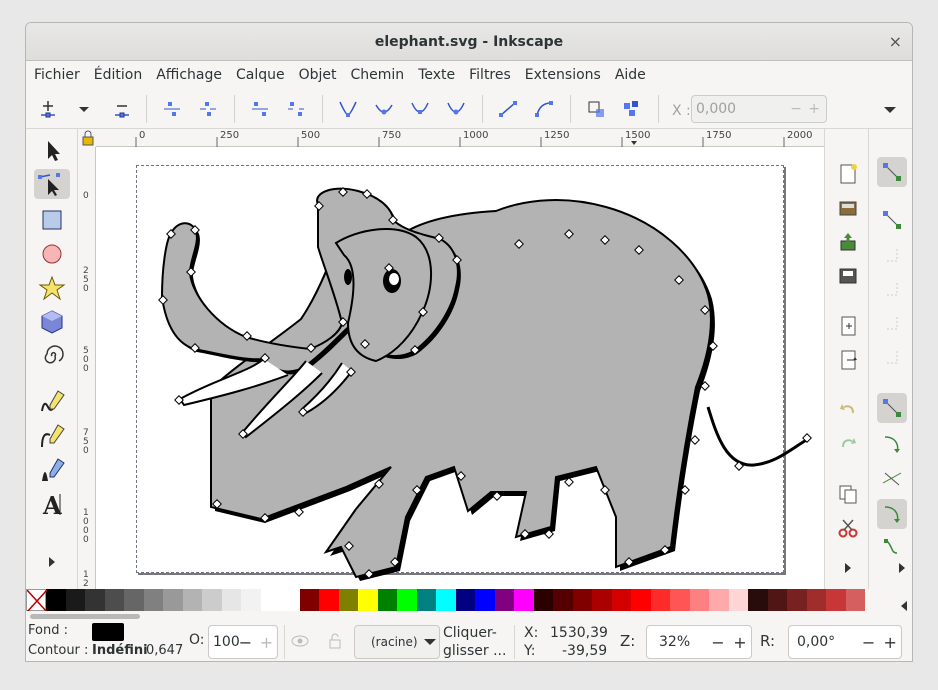 The image size is (938, 690). I want to click on text-tool-icon: A, so click(52, 504).